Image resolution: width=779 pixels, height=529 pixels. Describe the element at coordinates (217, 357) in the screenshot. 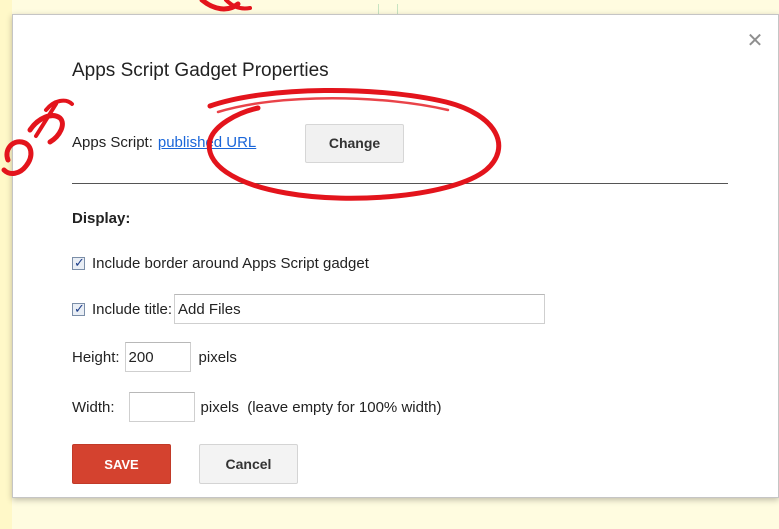

I see `height-unit-label: pixels` at that location.